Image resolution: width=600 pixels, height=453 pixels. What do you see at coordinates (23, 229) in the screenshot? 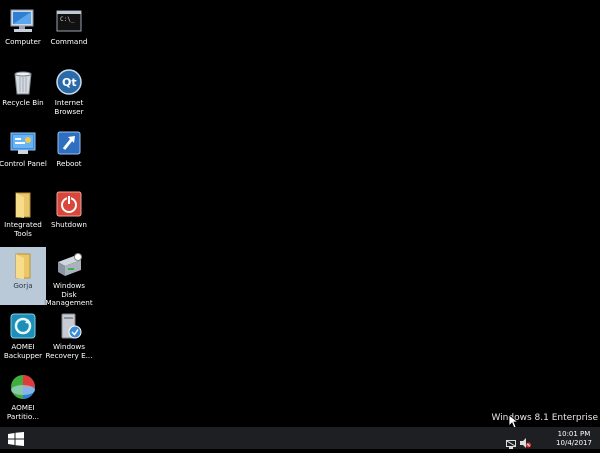
I see `desktop-icon-label: Integrated Tools` at bounding box center [23, 229].